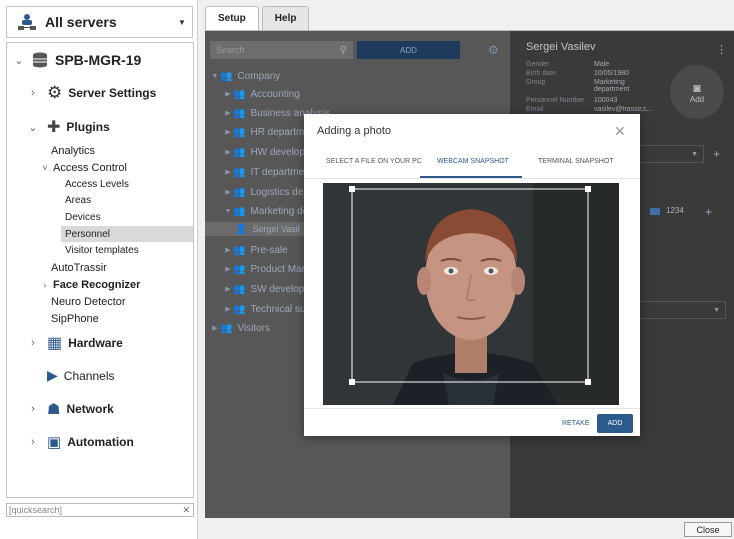 This screenshot has height=539, width=734. I want to click on clear-icon: ✕, so click(186, 510).